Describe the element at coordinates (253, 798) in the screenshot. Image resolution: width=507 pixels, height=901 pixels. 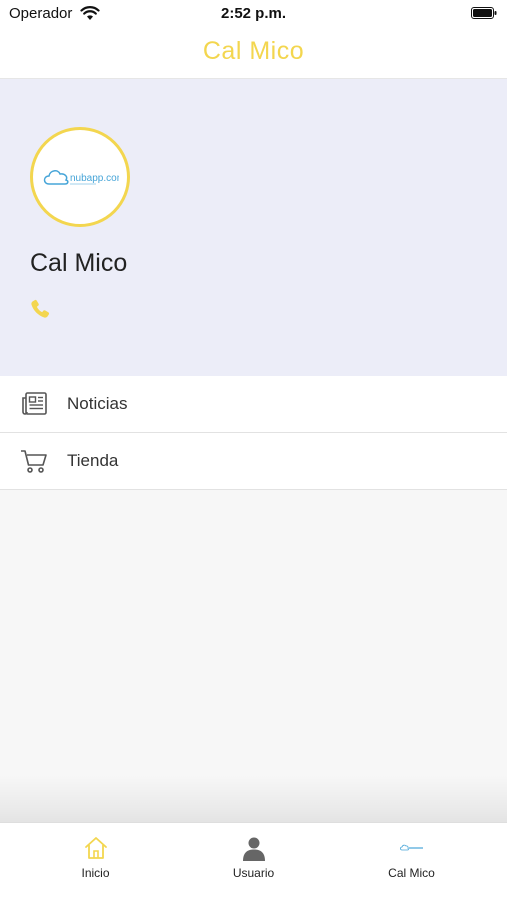
I see `tab-bar-shadow` at that location.